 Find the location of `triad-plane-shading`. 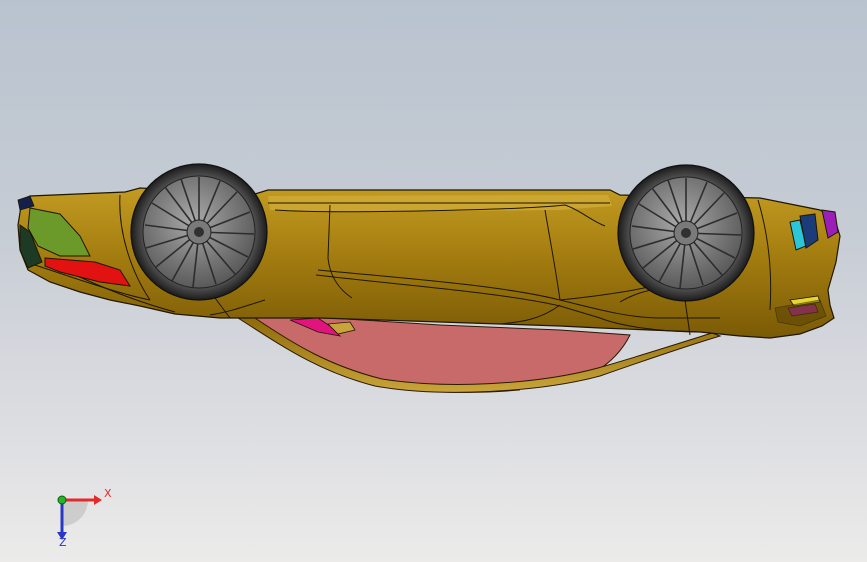

triad-plane-shading is located at coordinates (75, 513).